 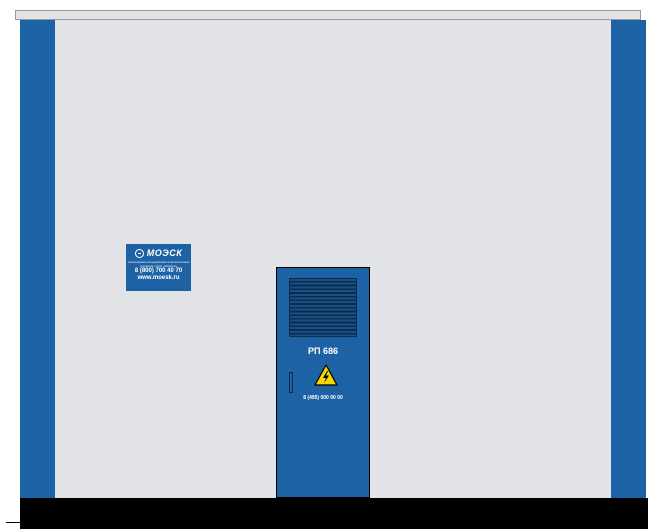 I want to click on door-handle, so click(x=291, y=382).